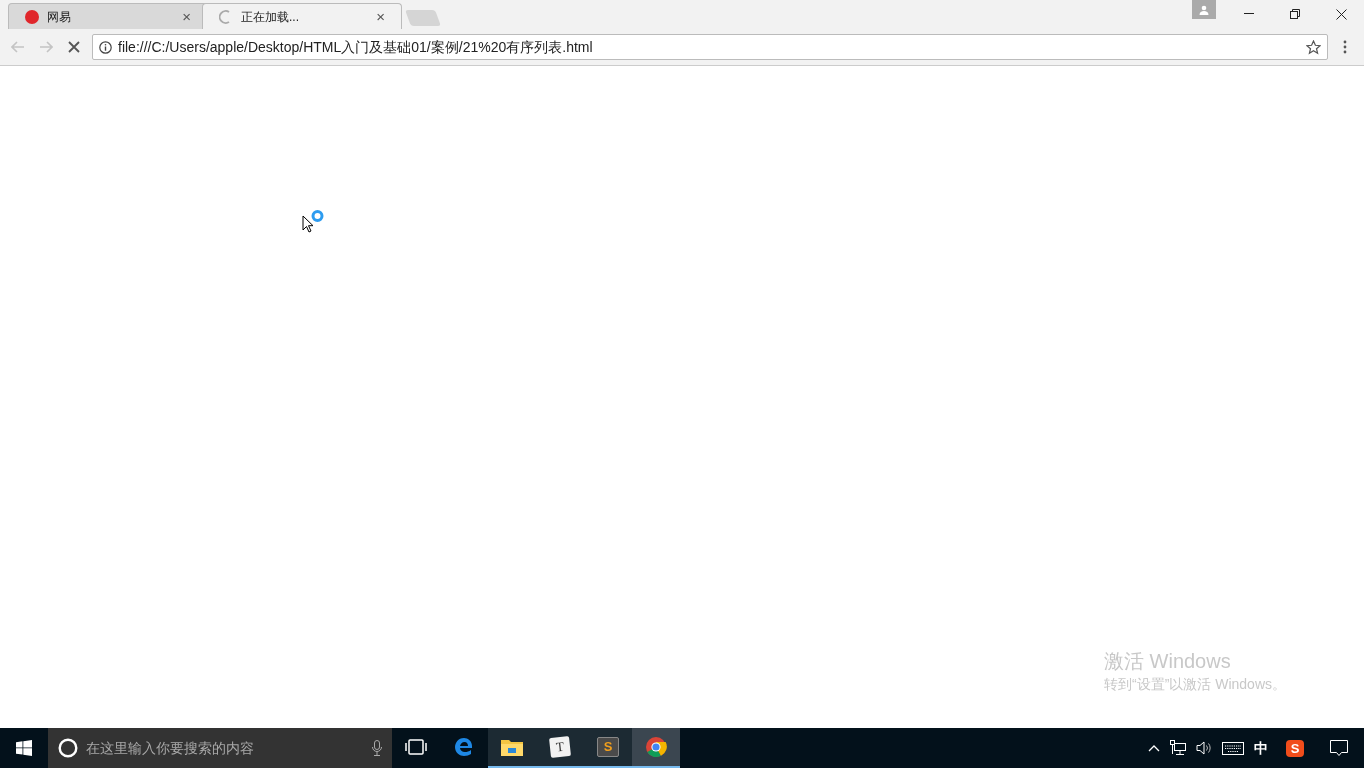 The width and height of the screenshot is (1364, 768). What do you see at coordinates (356, 47) in the screenshot?
I see `url-text: file:///C:/Users/apple/Desktop/HTML入门及基础01/案例/21%20有序列表.html` at bounding box center [356, 47].